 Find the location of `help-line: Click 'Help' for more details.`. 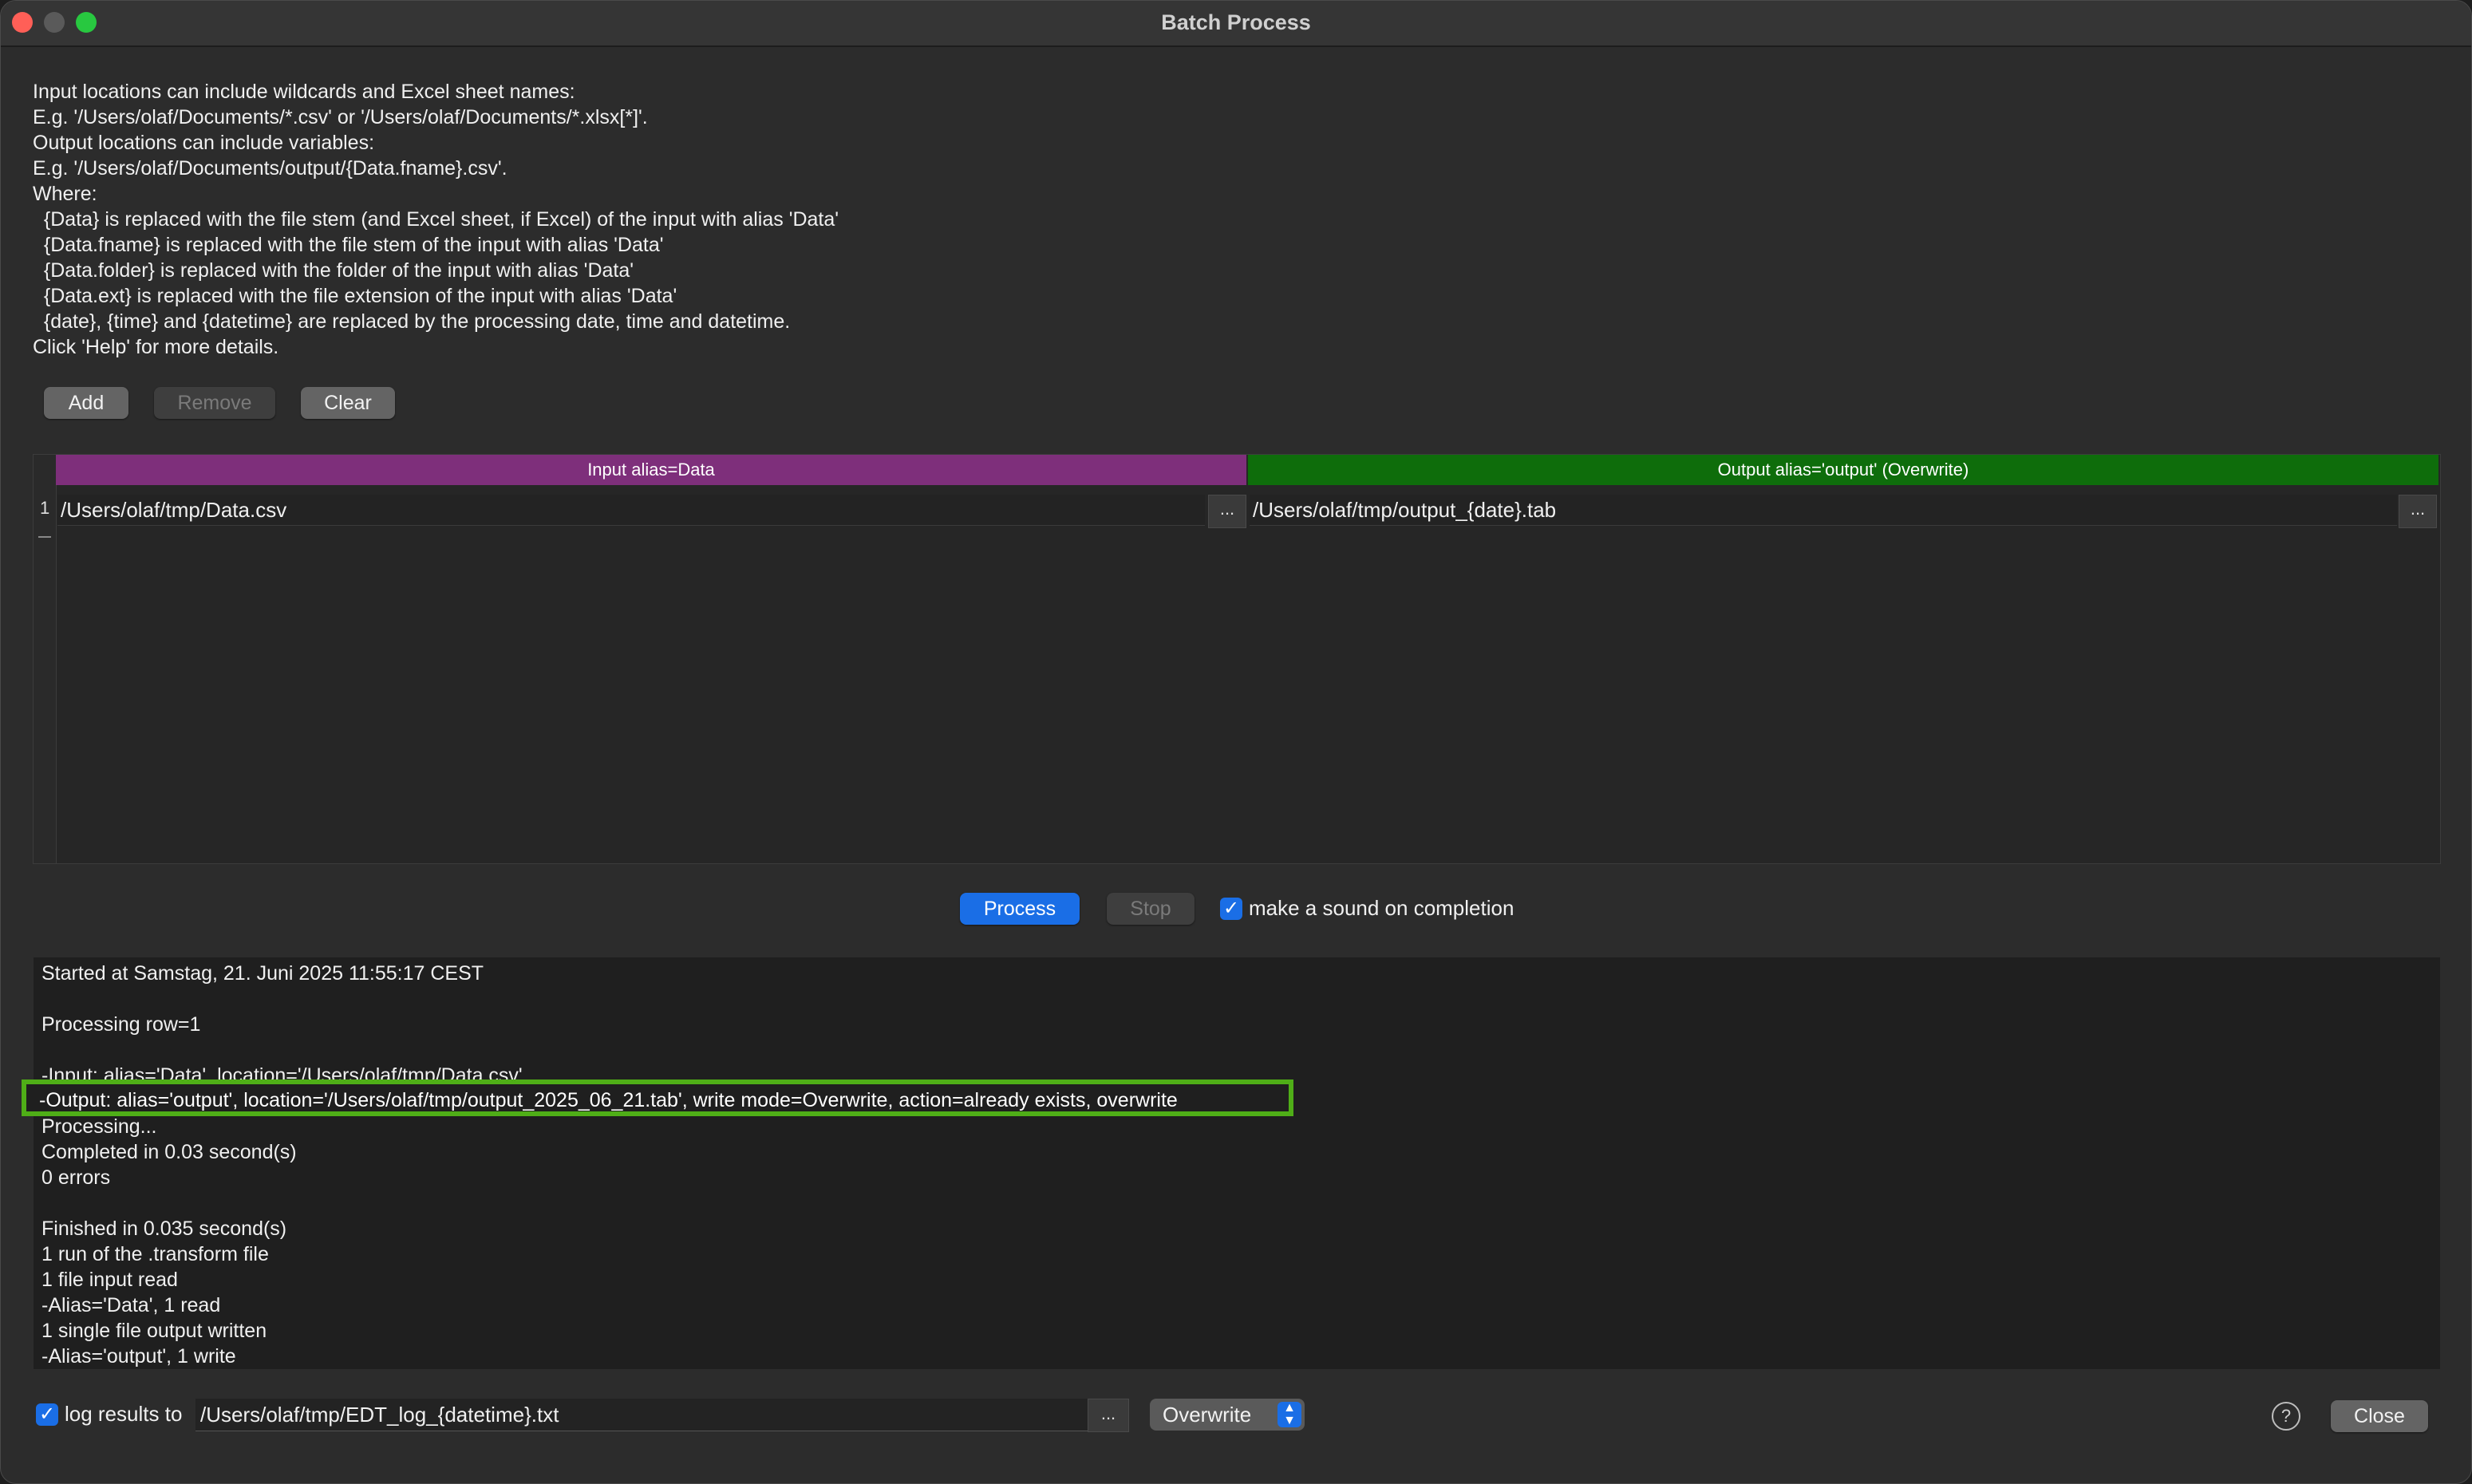

help-line: Click 'Help' for more details. is located at coordinates (156, 347).